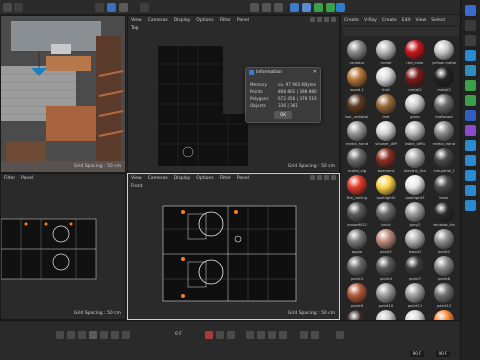 This screenshot has height=360, width=480. Describe the element at coordinates (209, 335) in the screenshot. I see `record-icon` at that location.